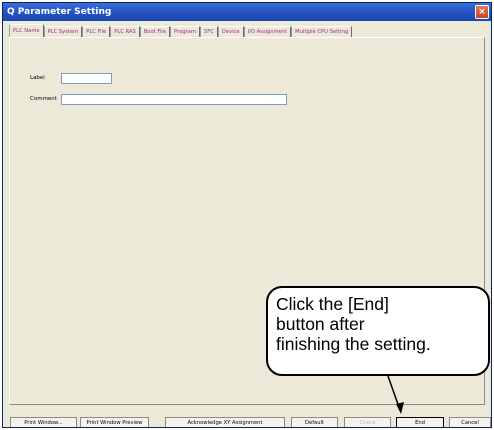  I want to click on tab-plc-ras: PLC RAS, so click(125, 31).